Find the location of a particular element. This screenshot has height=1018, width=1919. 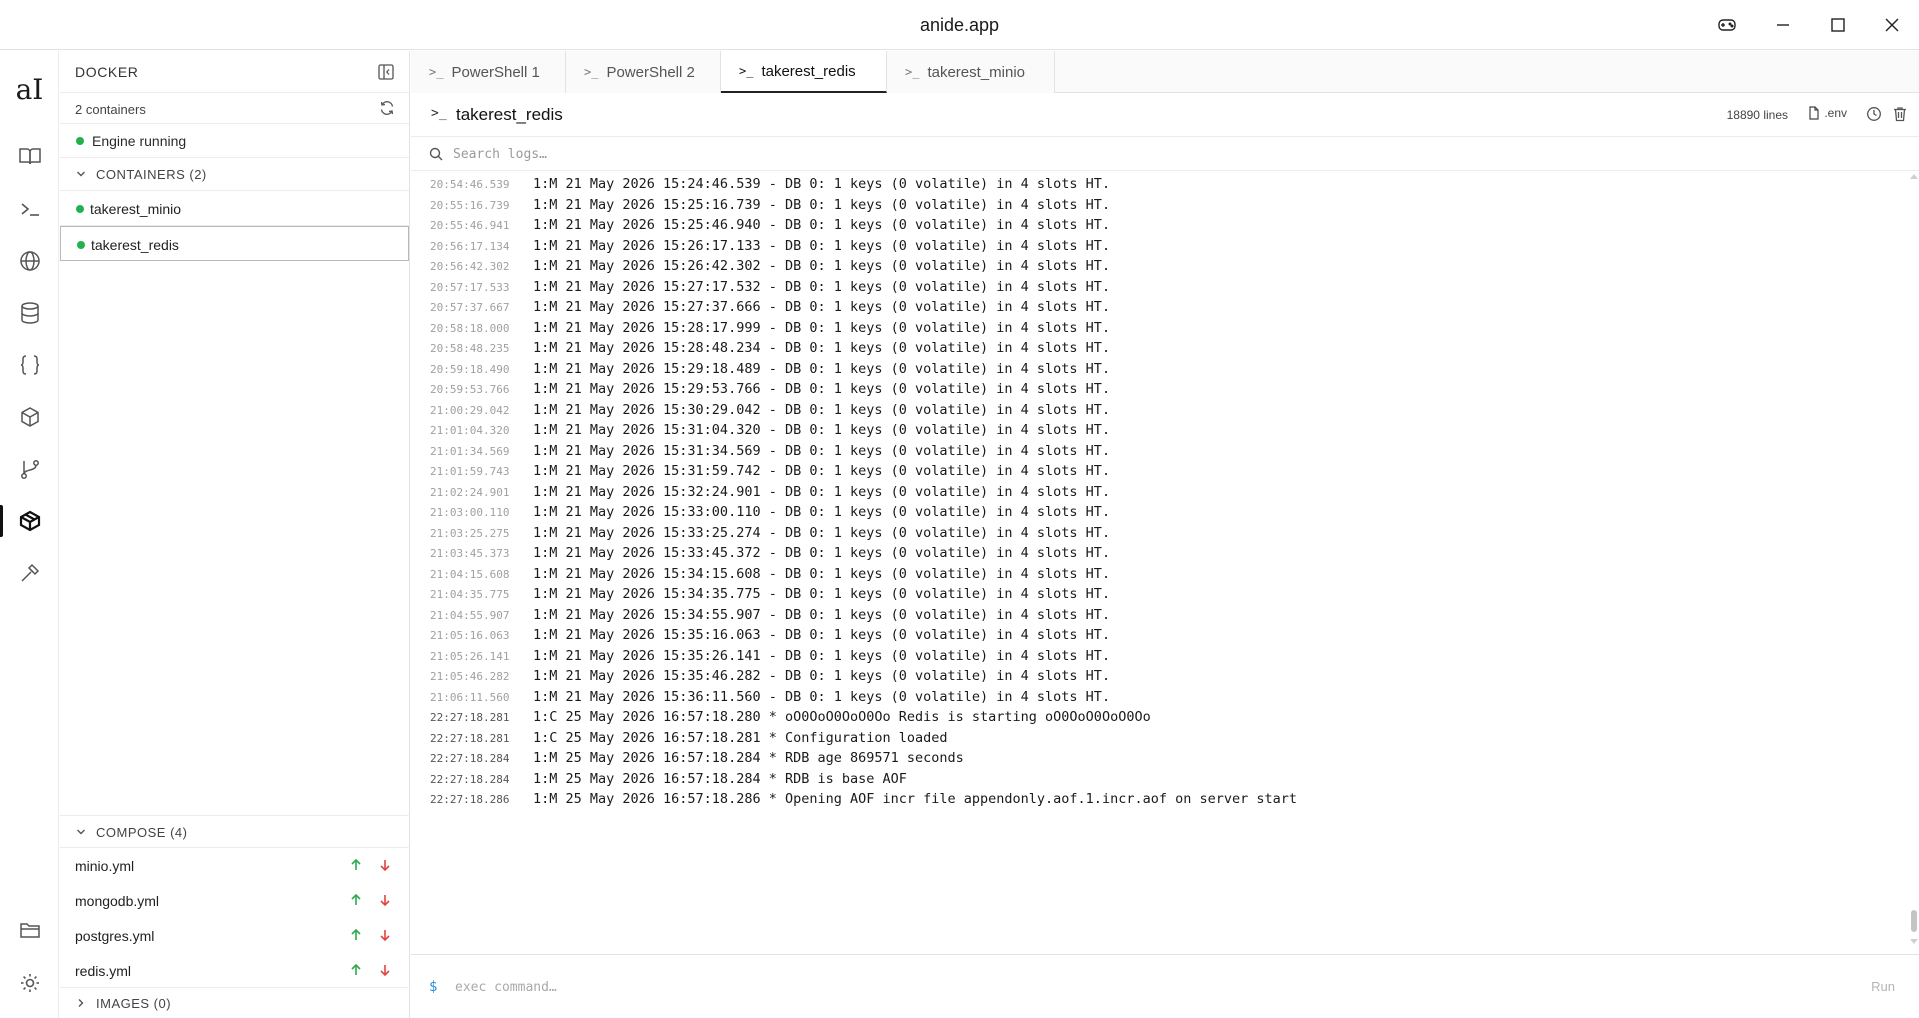

engine-status-dot is located at coordinates (80, 141).